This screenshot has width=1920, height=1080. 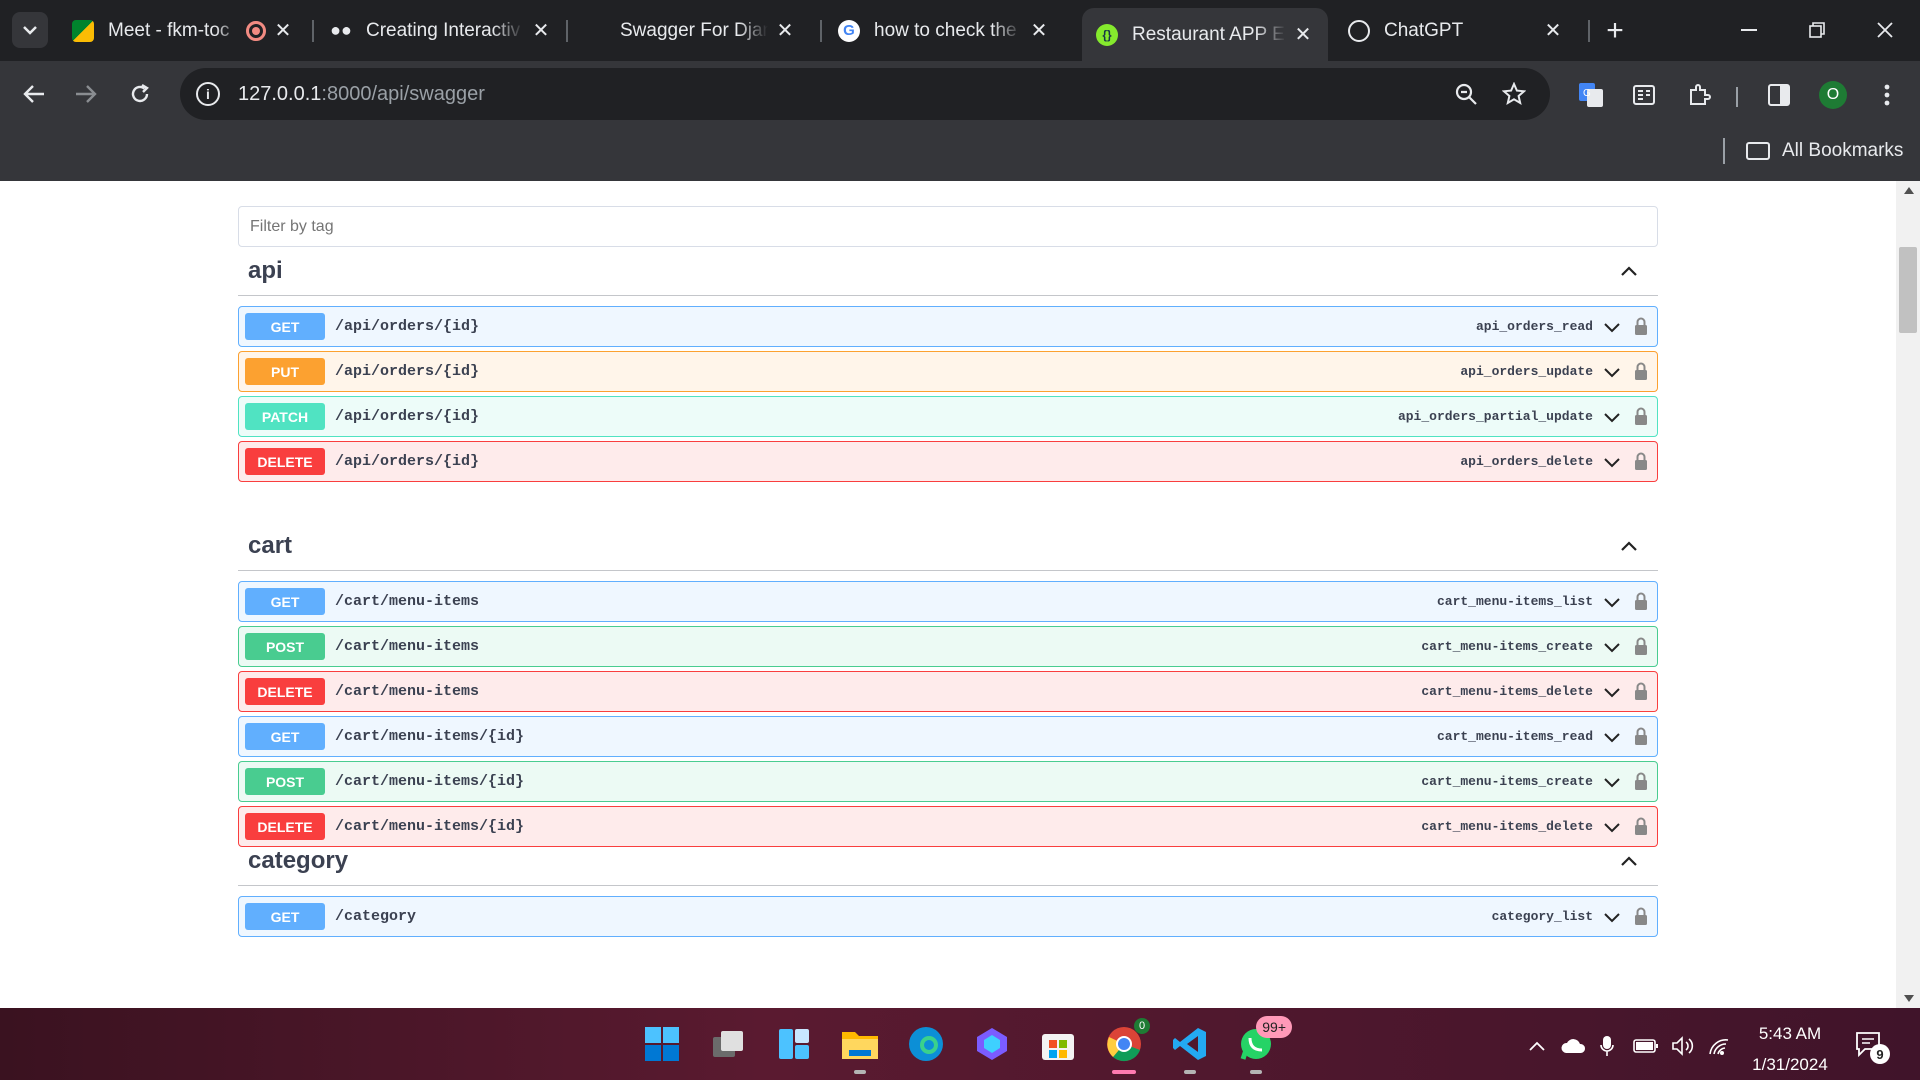 What do you see at coordinates (285, 461) in the screenshot?
I see `method-badge: DELETE` at bounding box center [285, 461].